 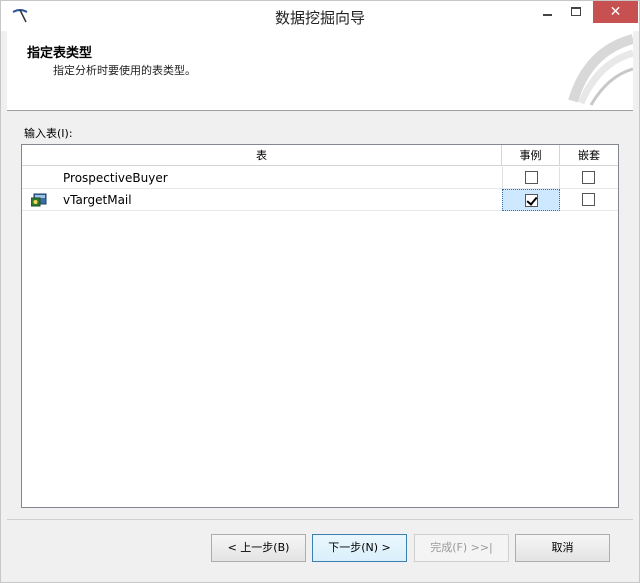 What do you see at coordinates (589, 155) in the screenshot?
I see `column-header-nested: 嵌套` at bounding box center [589, 155].